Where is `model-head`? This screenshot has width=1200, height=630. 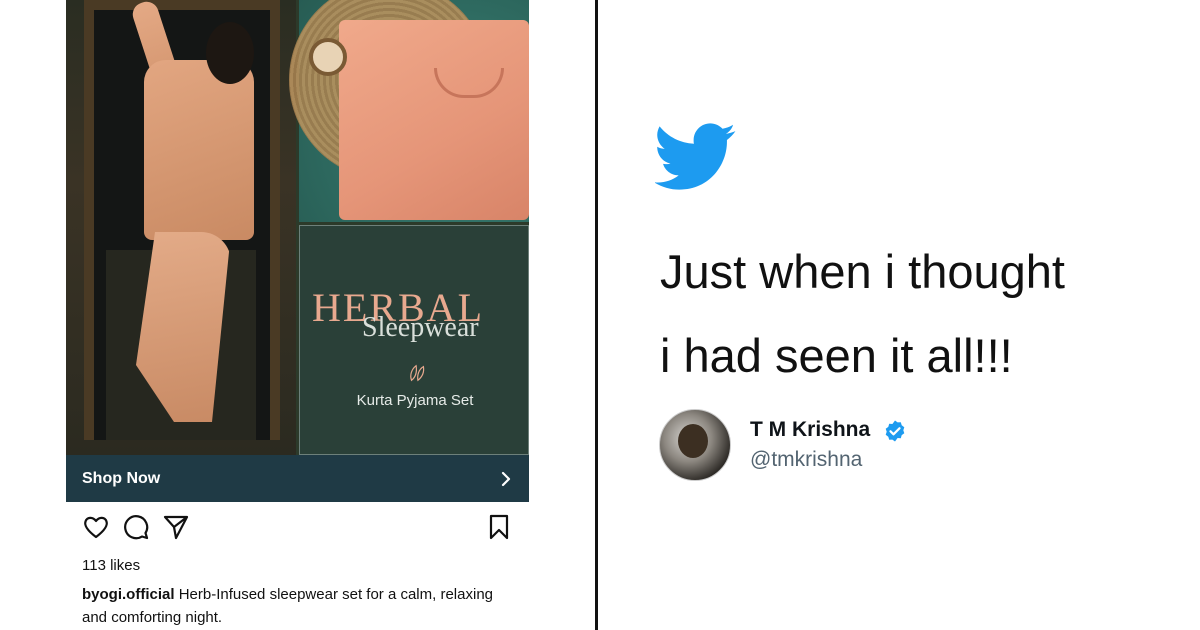 model-head is located at coordinates (230, 53).